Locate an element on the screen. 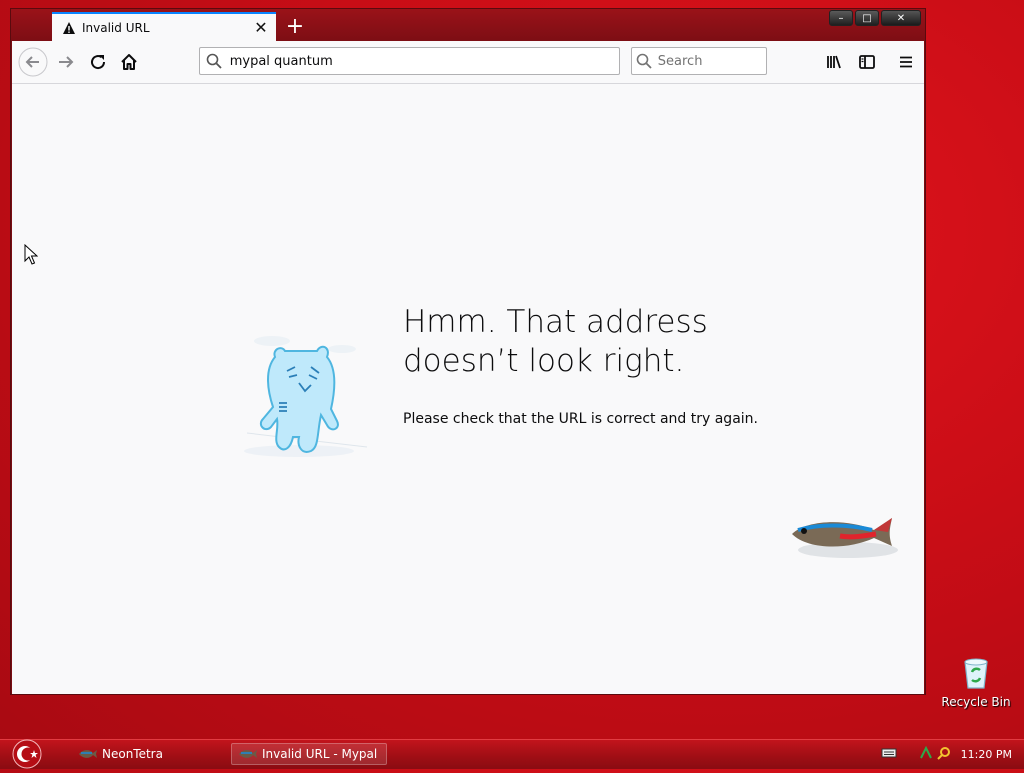  taskbar-item-mypal: Invalid URL - Mypal is located at coordinates (309, 754).